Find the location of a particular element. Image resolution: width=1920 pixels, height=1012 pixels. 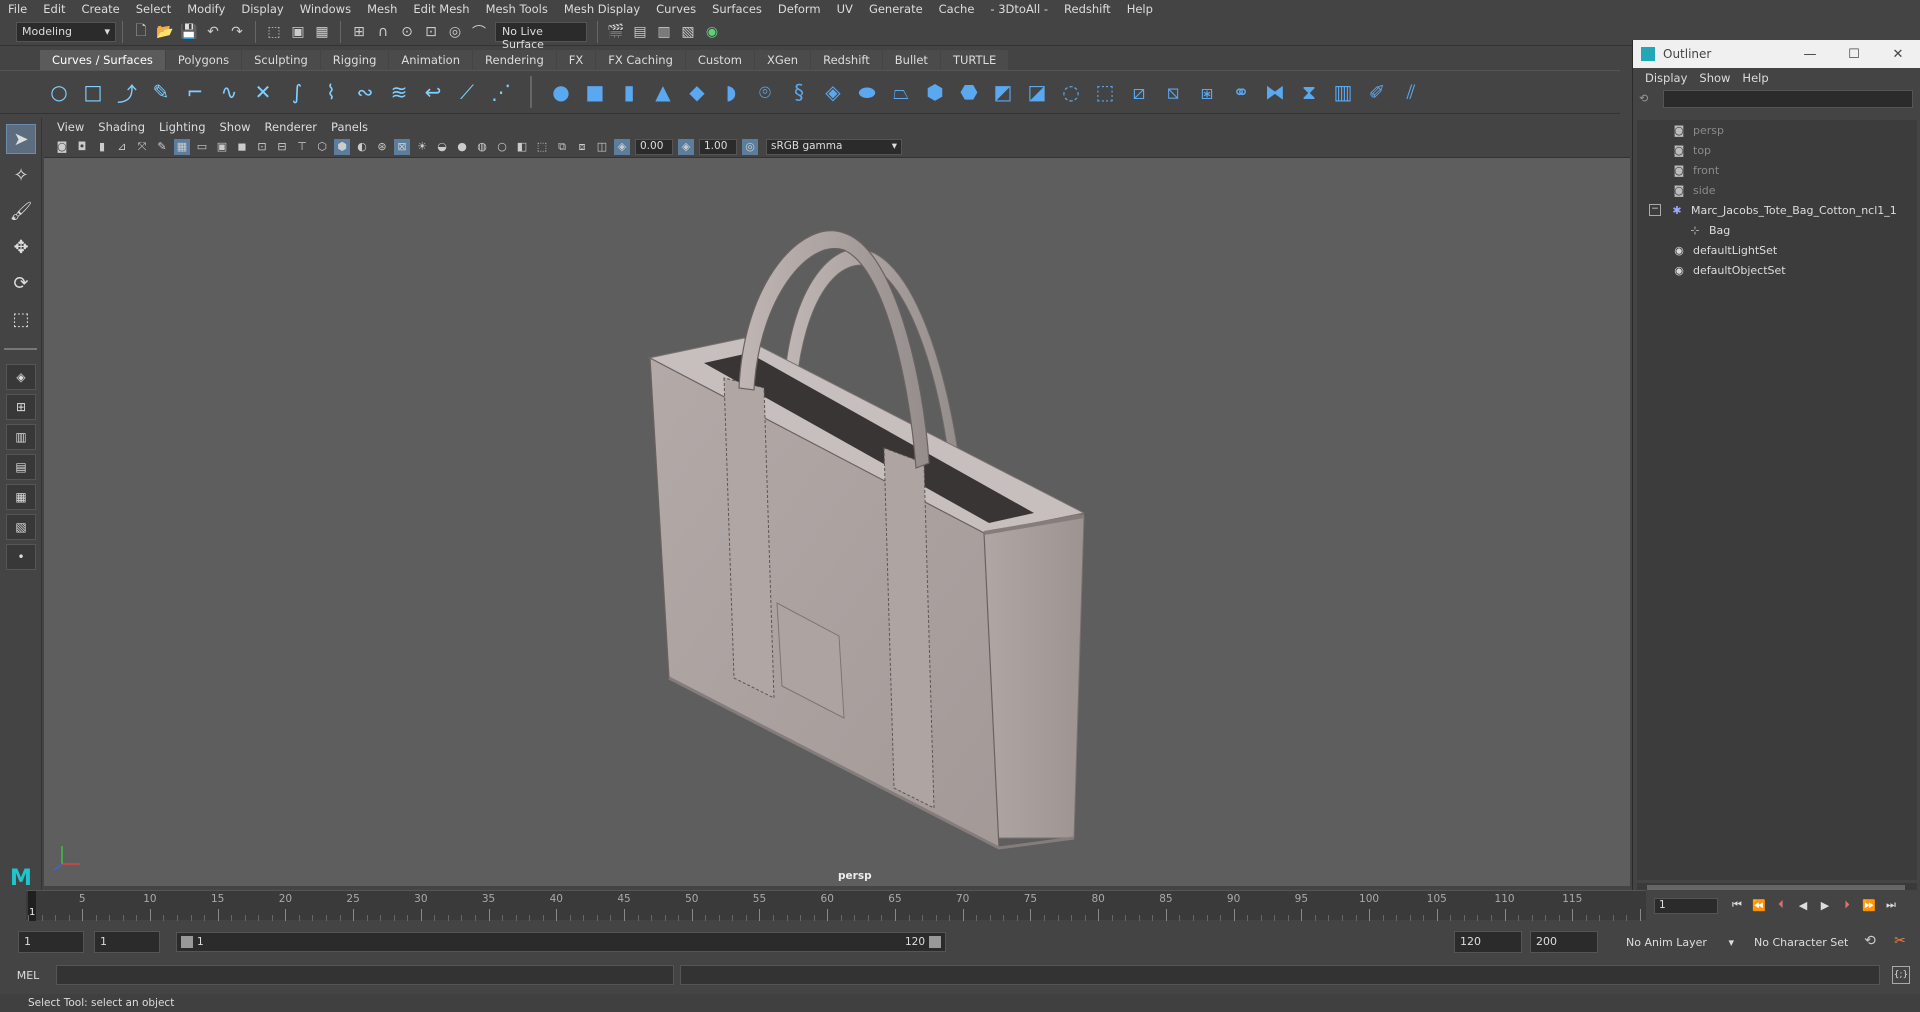

view-transform-select: sRGB gamma ▾ is located at coordinates (834, 146).